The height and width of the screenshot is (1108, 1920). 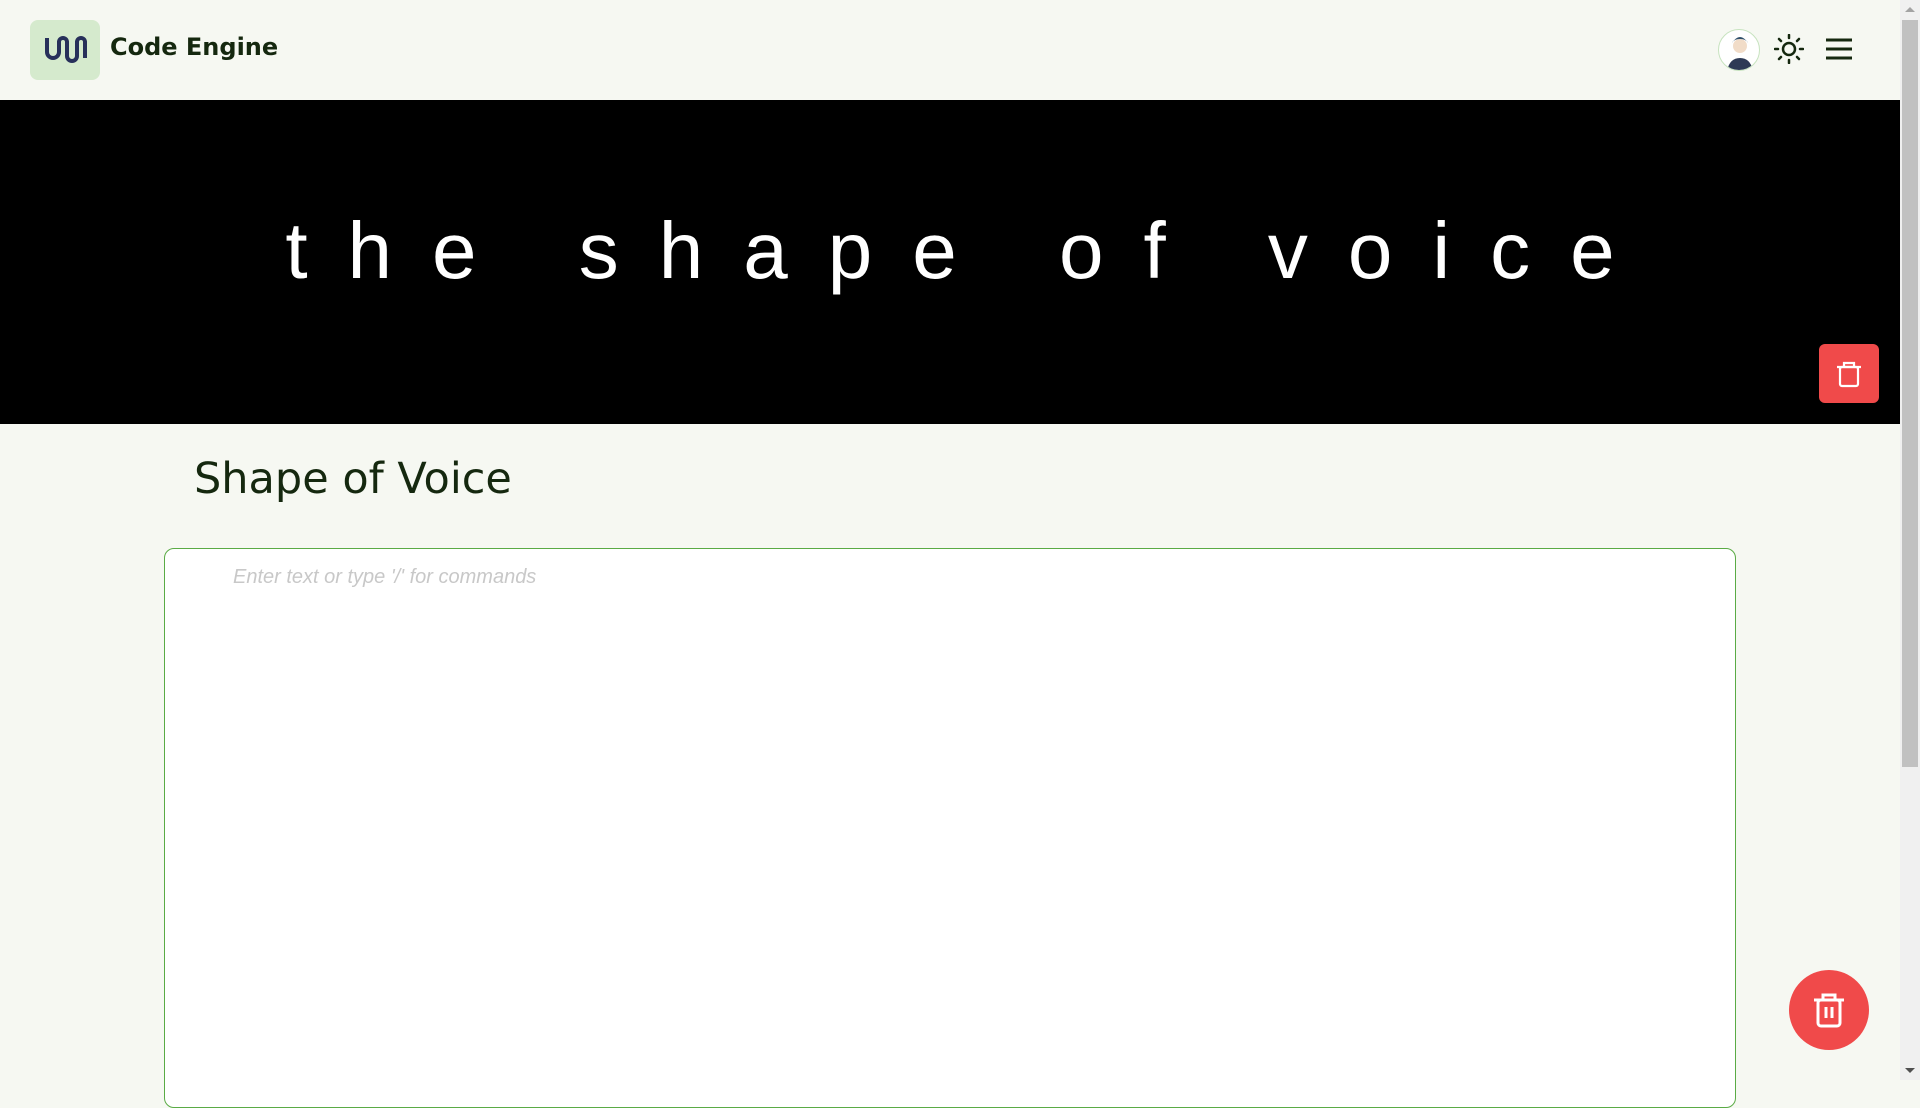 What do you see at coordinates (1910, 1070) in the screenshot?
I see `scroll-down-arrow` at bounding box center [1910, 1070].